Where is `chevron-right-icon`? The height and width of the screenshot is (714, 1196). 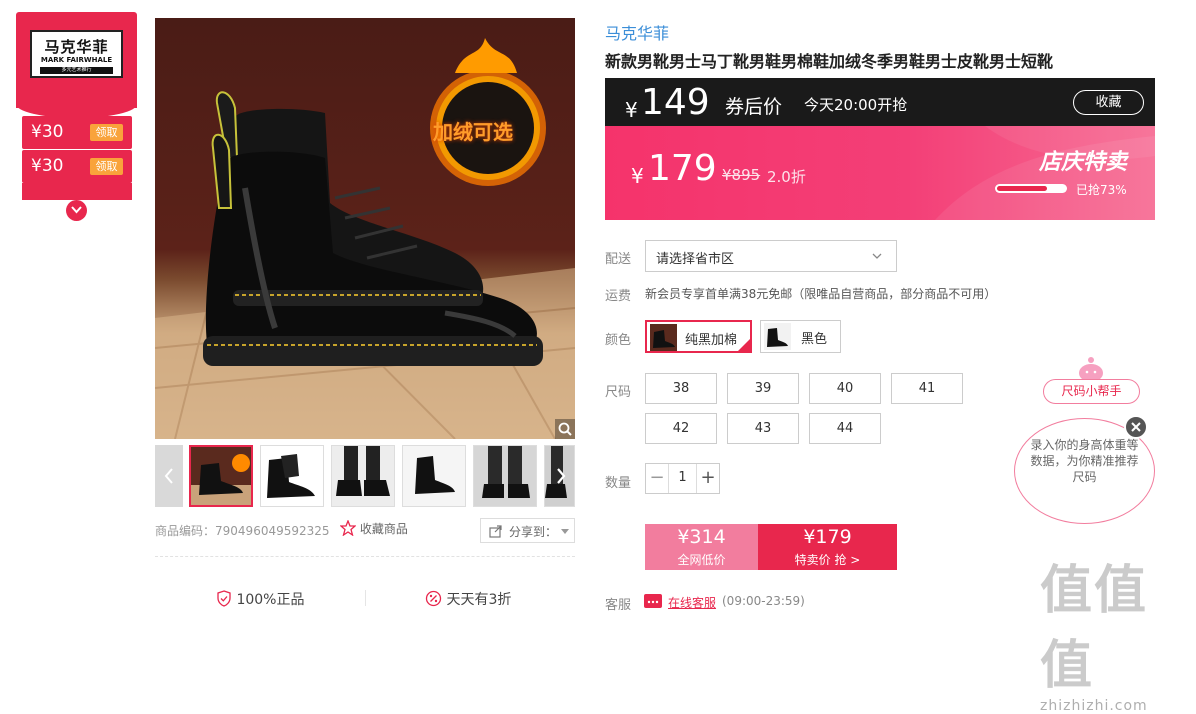 chevron-right-icon is located at coordinates (561, 476).